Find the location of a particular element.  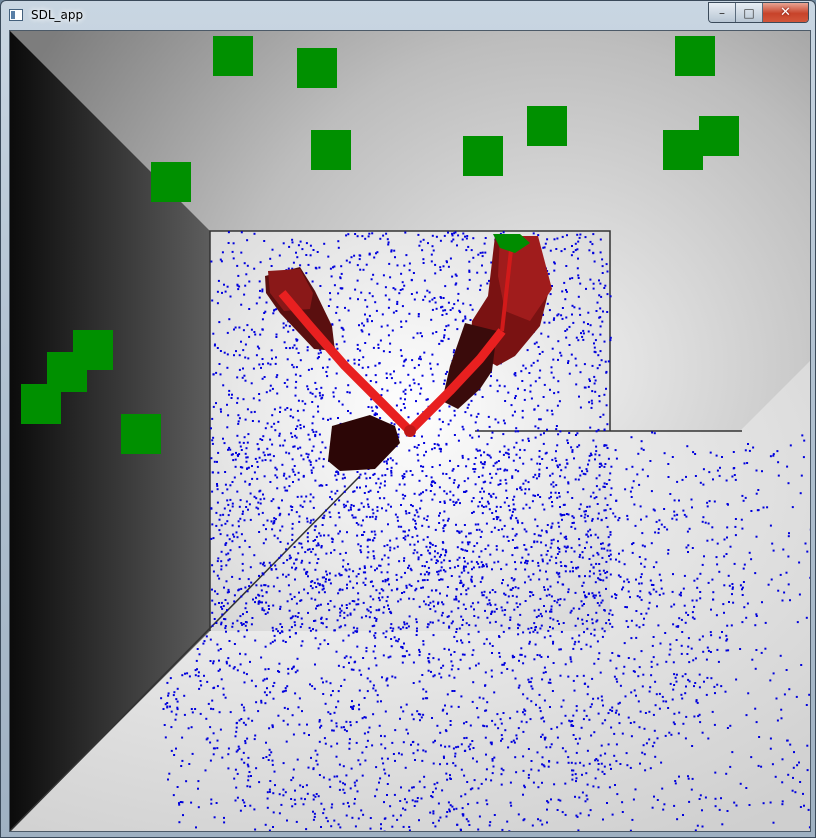

minimize-icon: – is located at coordinates (722, 12).